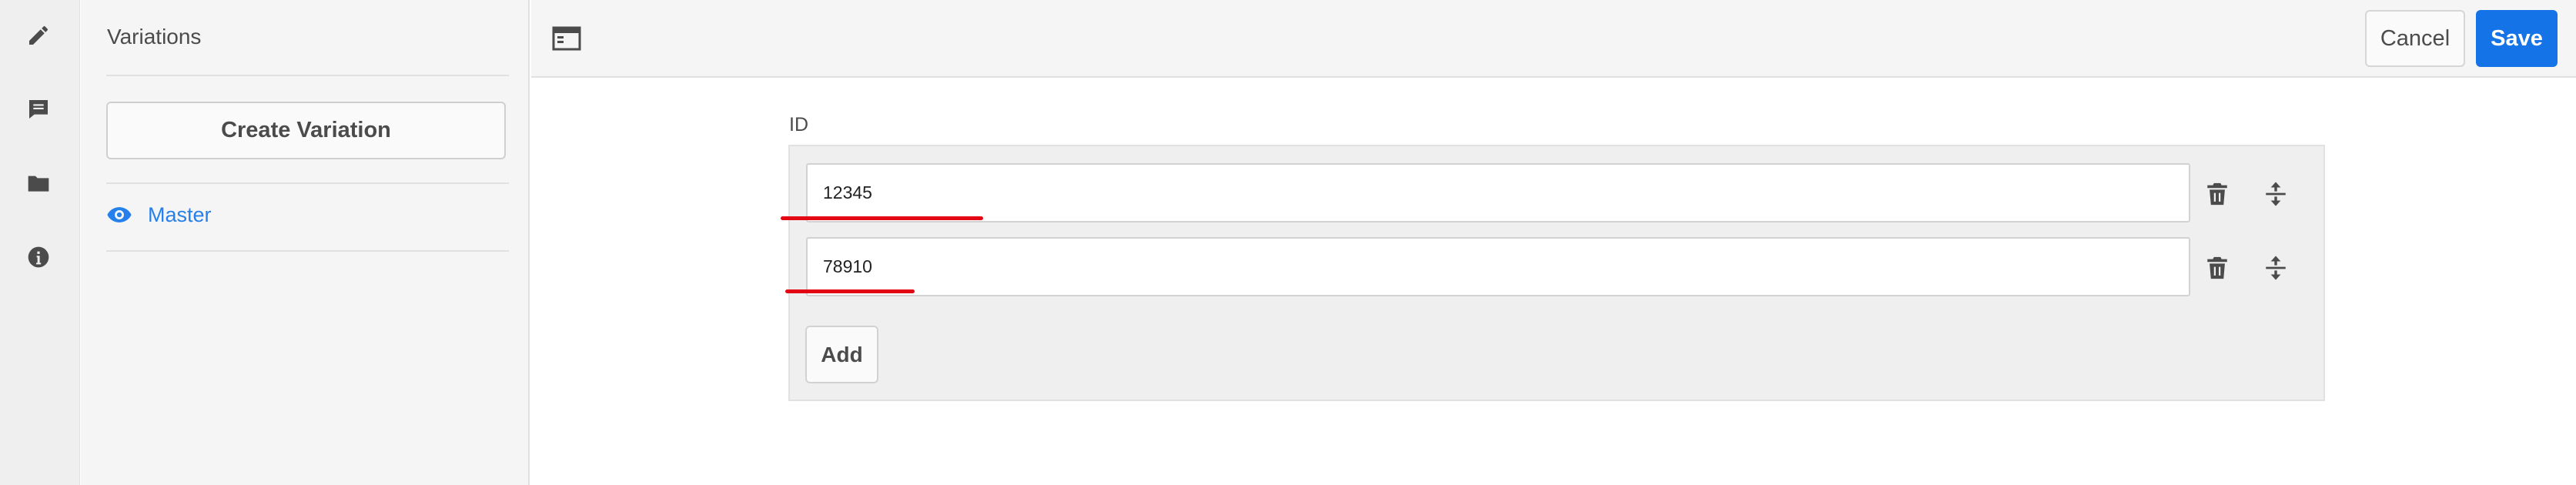 The width and height of the screenshot is (2576, 485). I want to click on metadata-button, so click(38, 257).